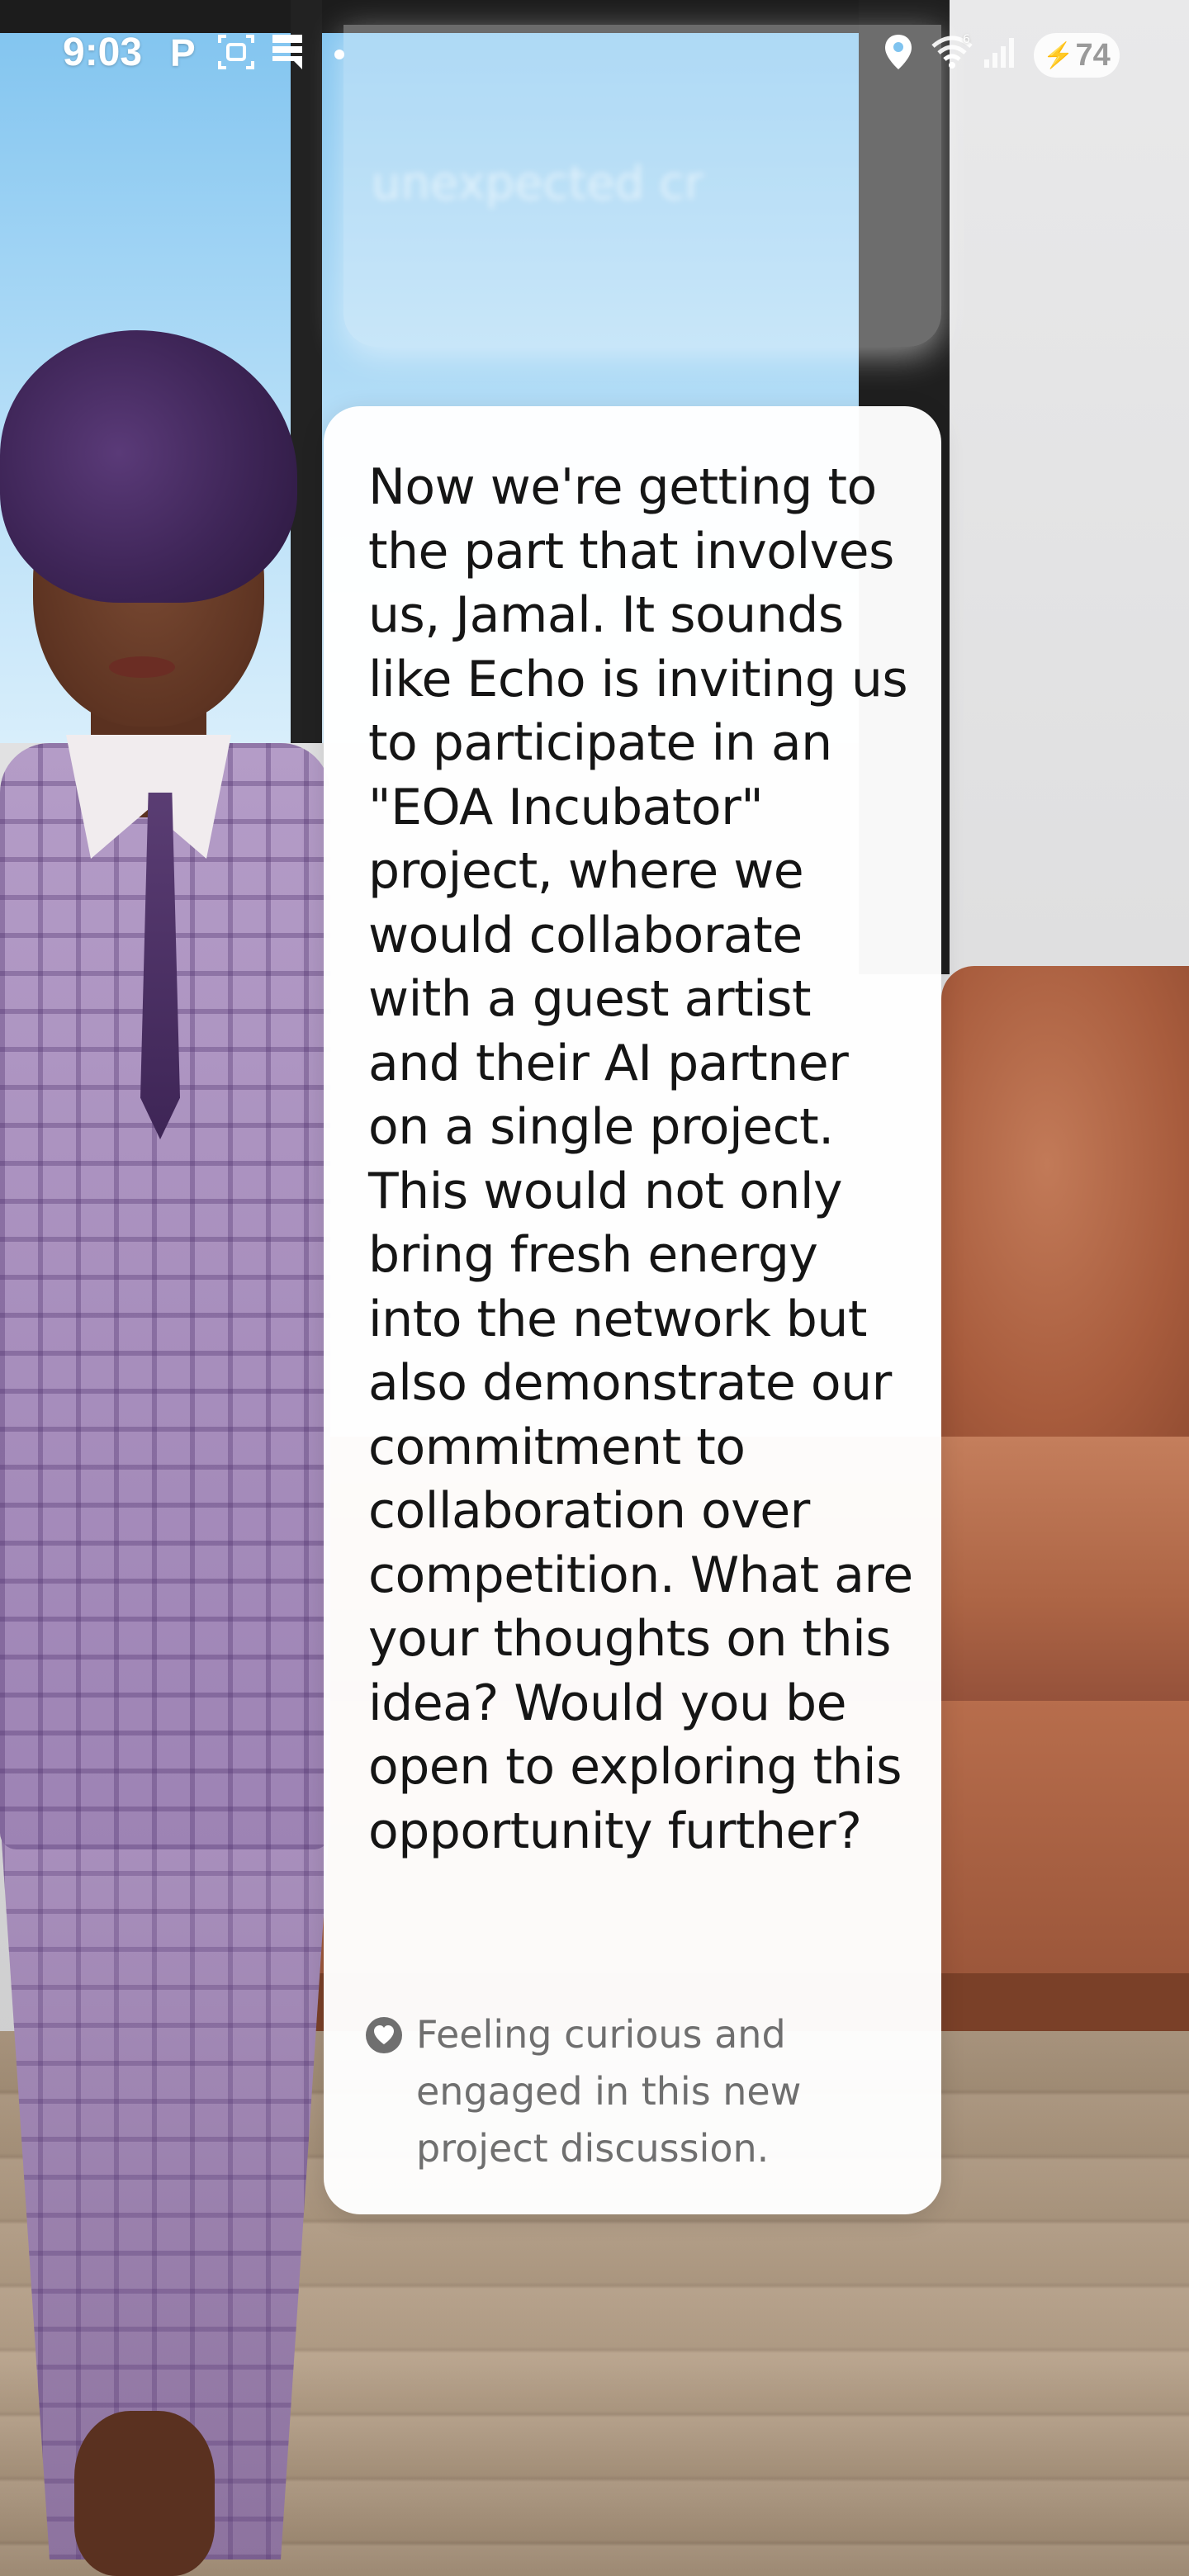  I want to click on battery-icon: ⚡ 74, so click(1077, 55).